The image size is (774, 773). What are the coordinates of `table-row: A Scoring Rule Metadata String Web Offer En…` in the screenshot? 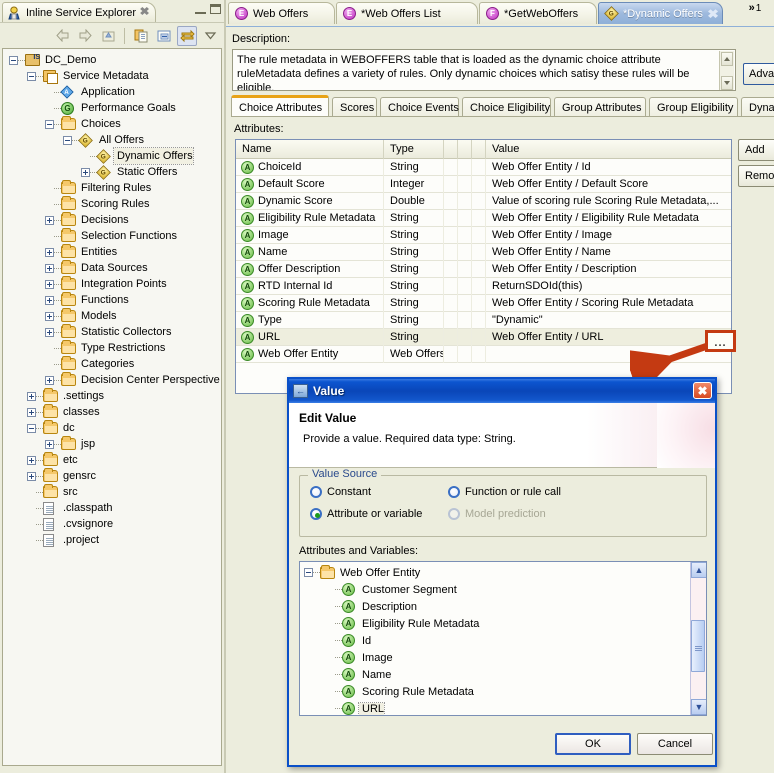 It's located at (483, 303).